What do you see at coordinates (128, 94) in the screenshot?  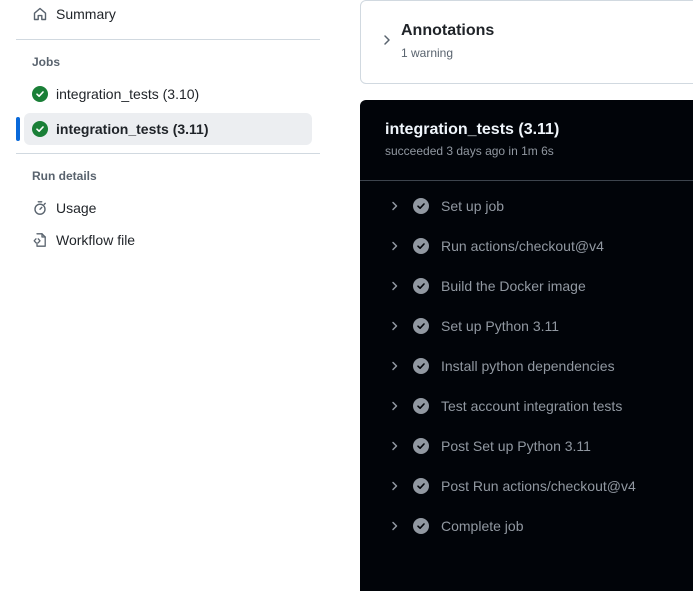 I see `job-label: integration_tests (3.10)` at bounding box center [128, 94].